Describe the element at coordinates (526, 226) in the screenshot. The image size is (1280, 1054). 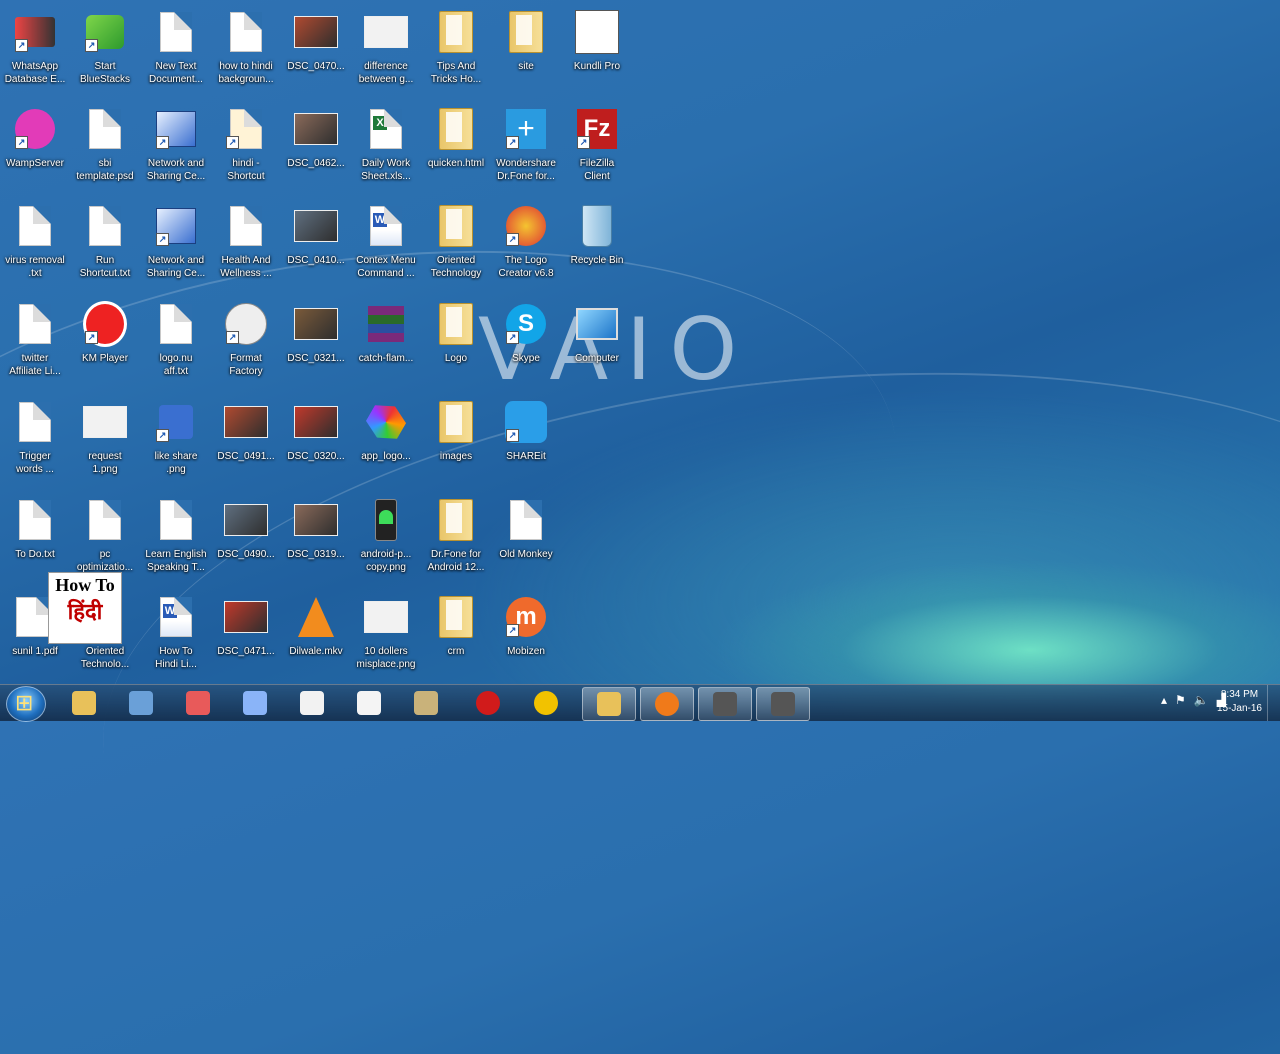
I see `logo-creator-icon: ↗` at that location.